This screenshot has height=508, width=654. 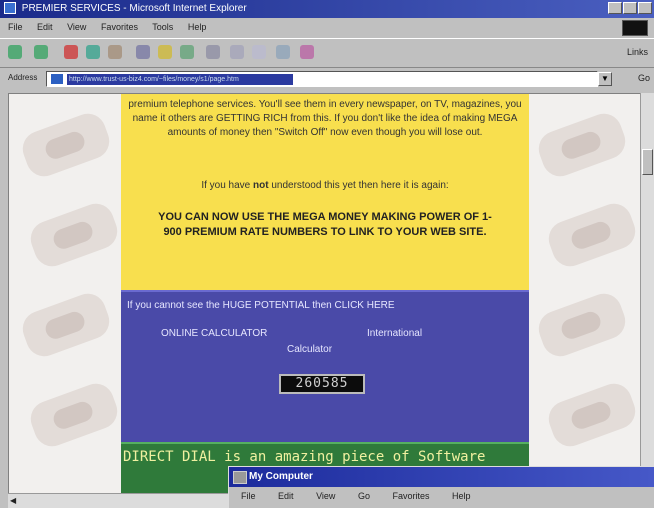 What do you see at coordinates (644, 78) in the screenshot?
I see `go-button: Go` at bounding box center [644, 78].